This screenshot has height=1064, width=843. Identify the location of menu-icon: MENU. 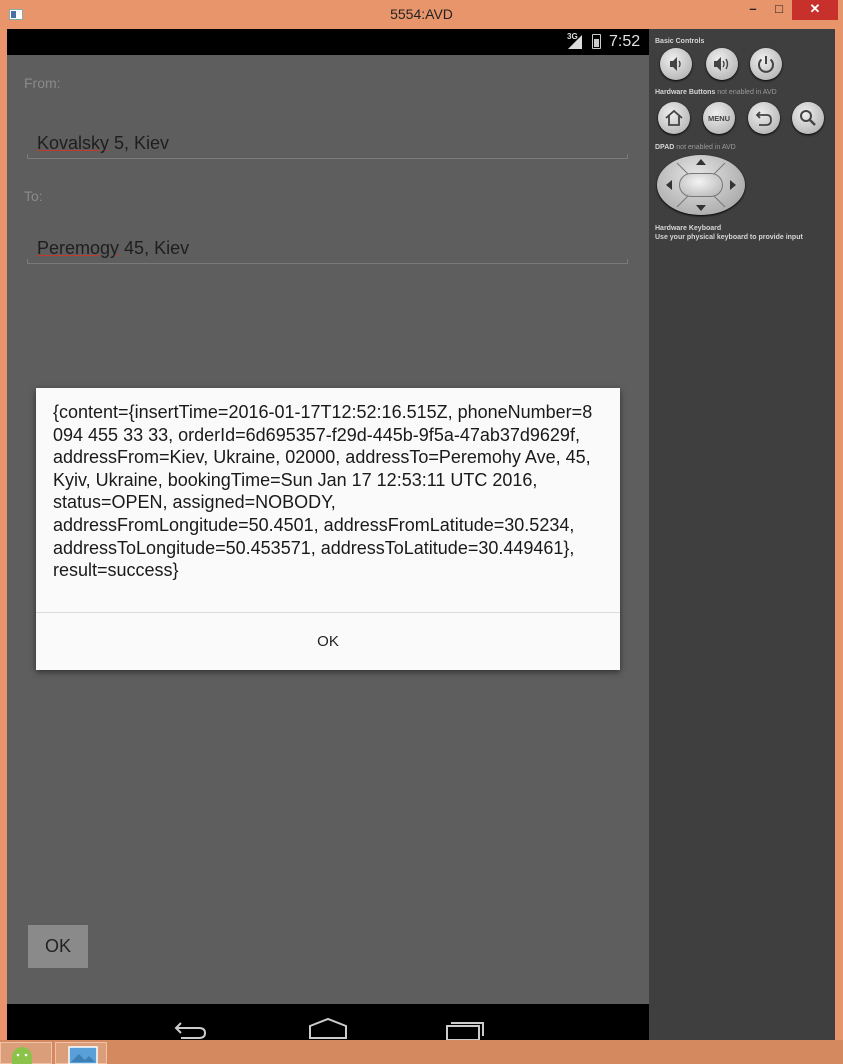
(719, 118).